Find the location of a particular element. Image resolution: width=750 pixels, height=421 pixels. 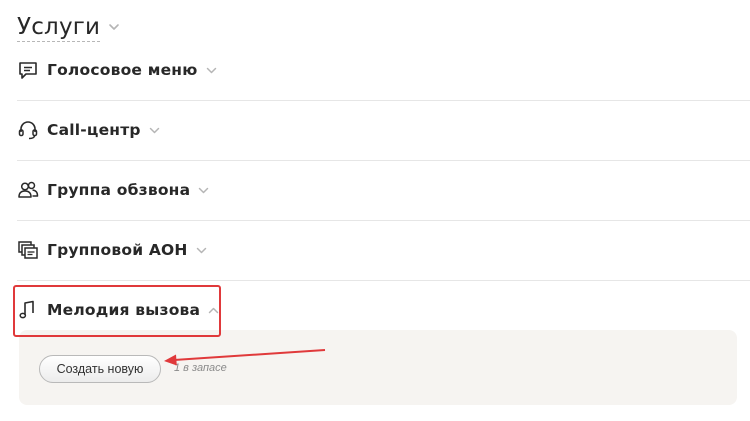

create-new-button: Создать новую is located at coordinates (100, 369).